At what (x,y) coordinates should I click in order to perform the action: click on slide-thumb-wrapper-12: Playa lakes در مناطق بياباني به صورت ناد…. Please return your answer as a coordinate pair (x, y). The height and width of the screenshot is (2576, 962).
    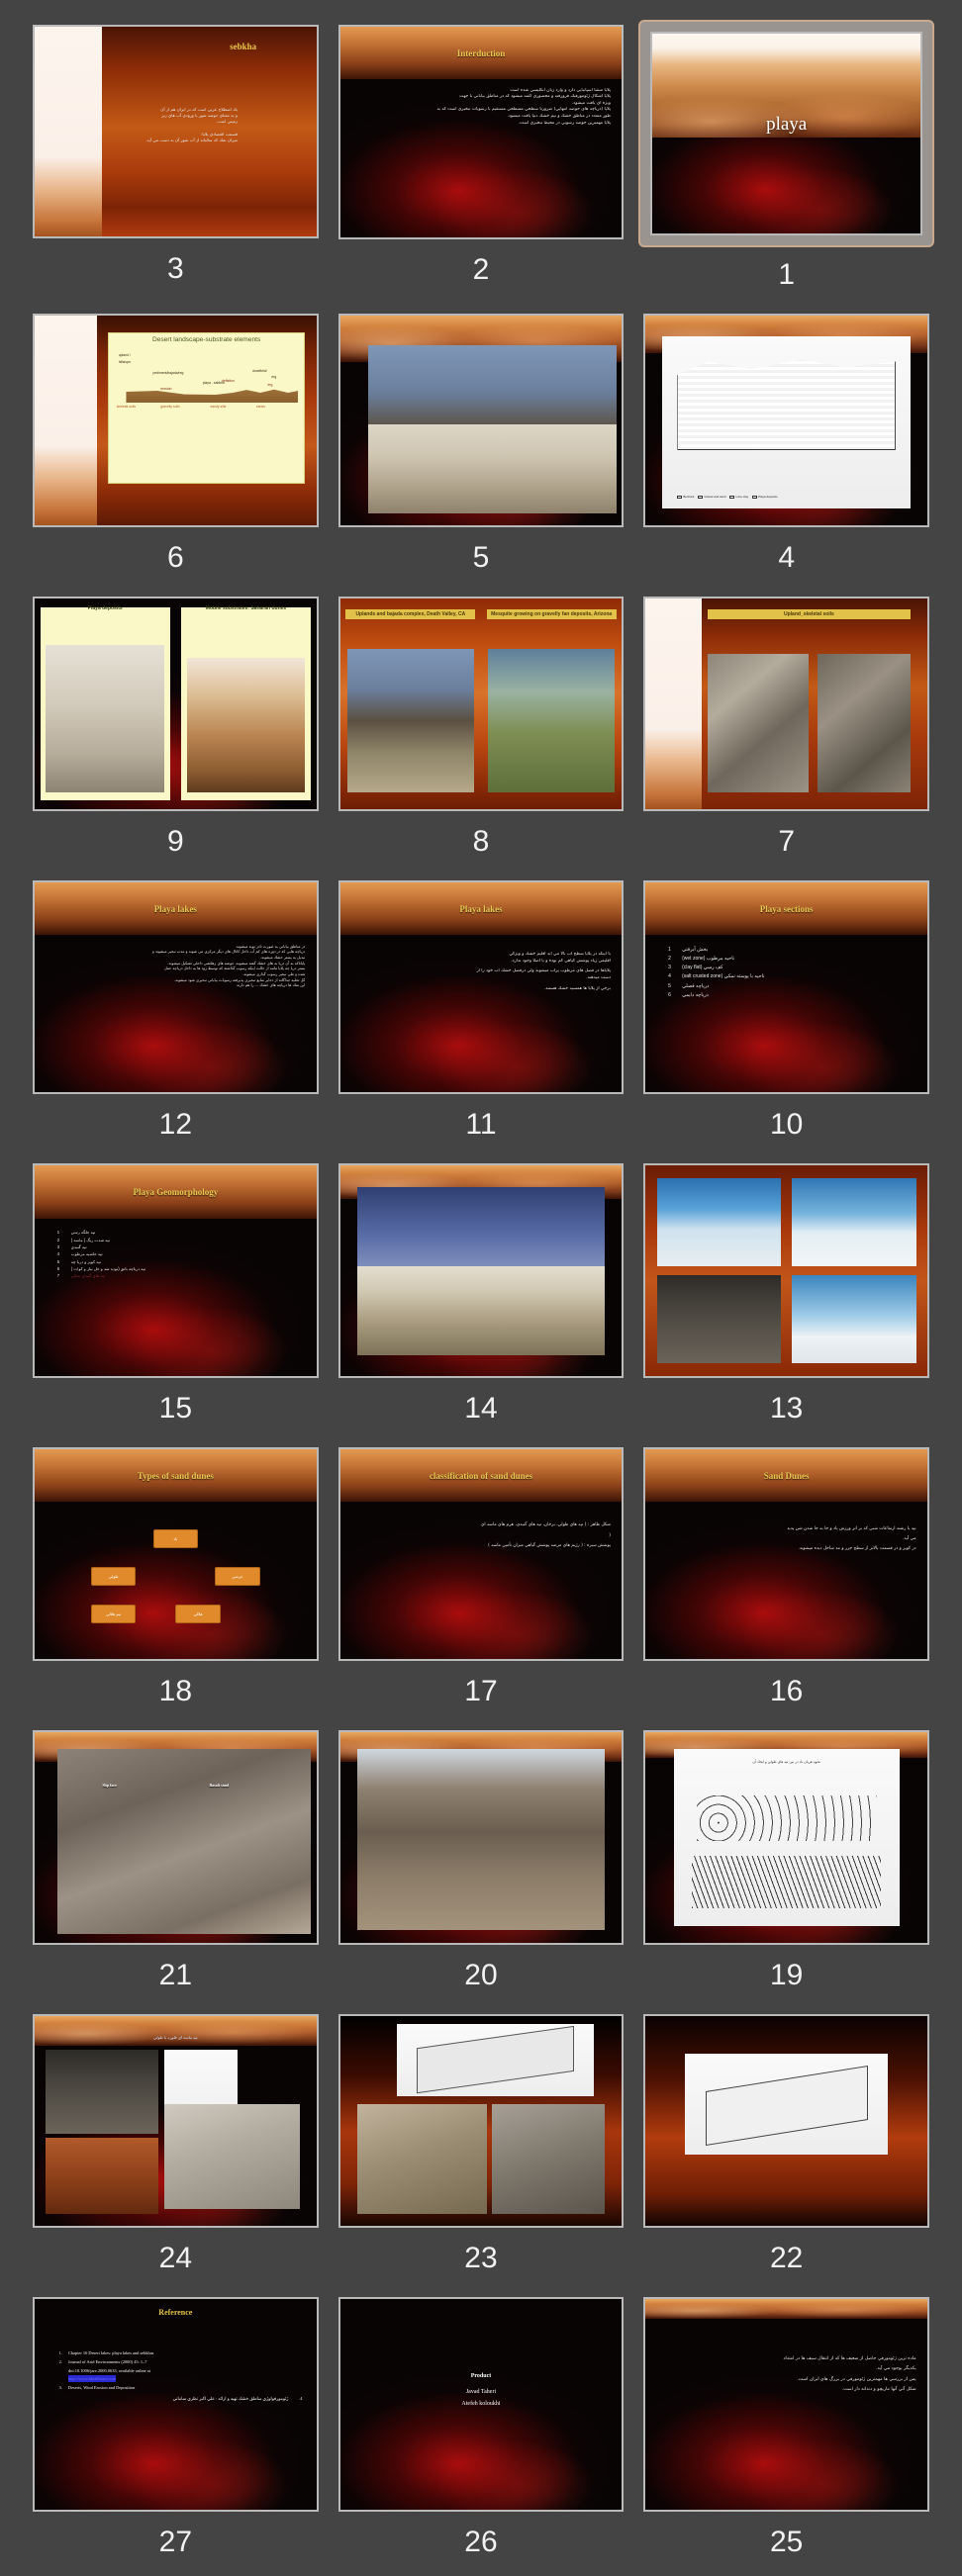
    Looking at the image, I should click on (176, 987).